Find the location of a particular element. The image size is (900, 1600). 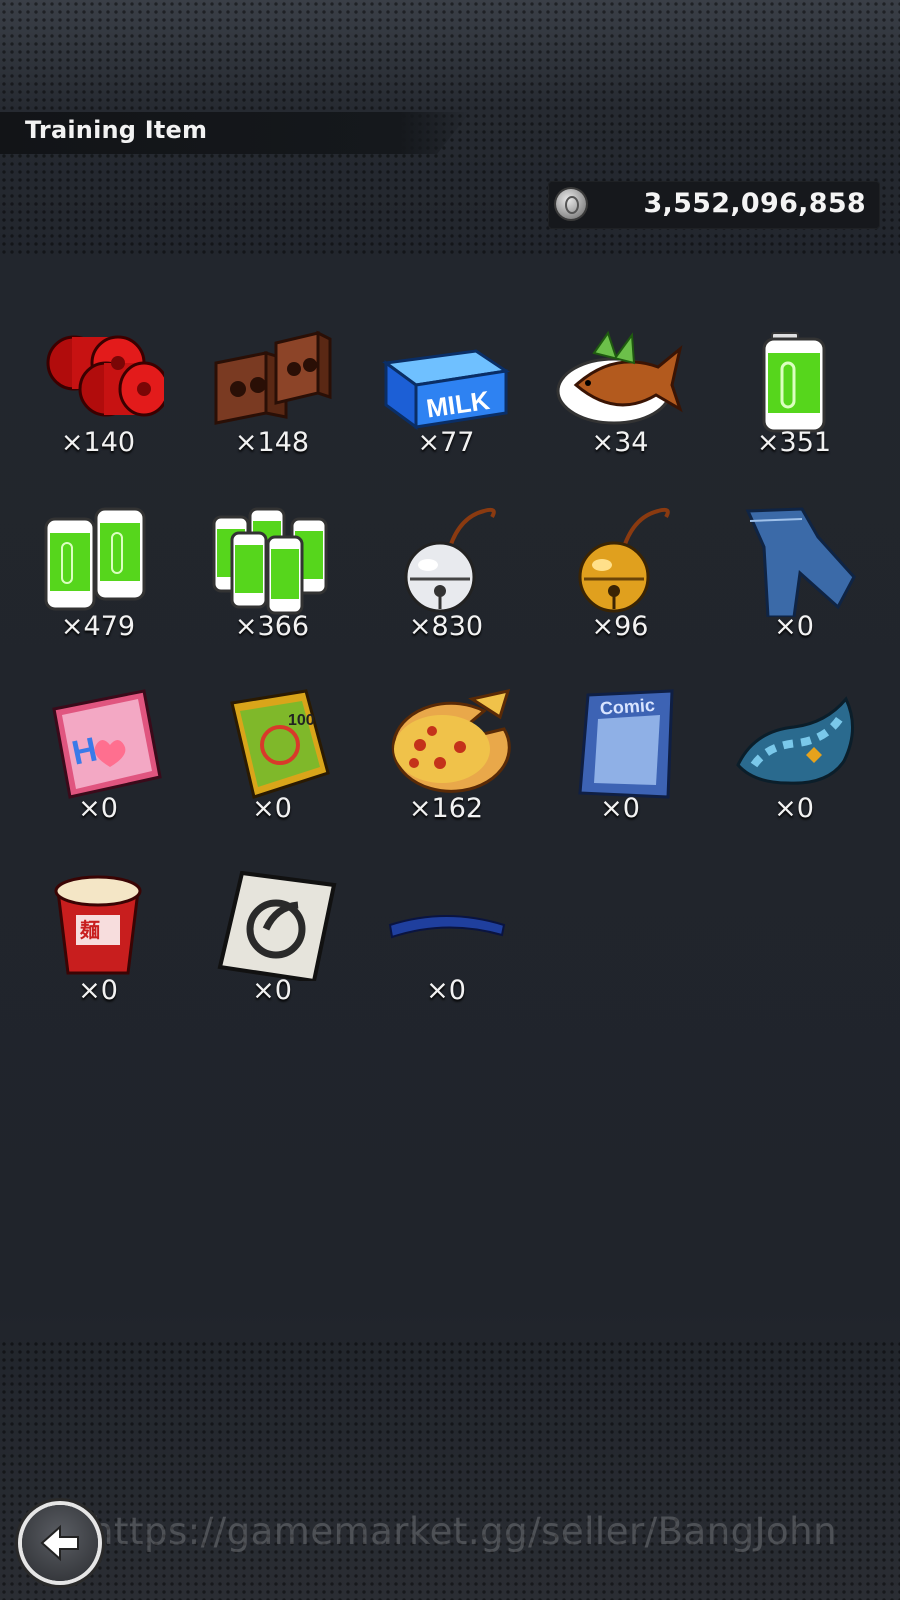

grilled-fish-icon is located at coordinates (619, 377).